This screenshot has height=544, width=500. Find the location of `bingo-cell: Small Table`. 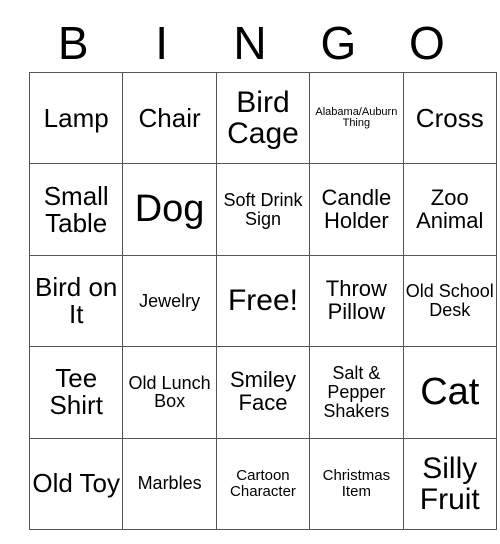

bingo-cell: Small Table is located at coordinates (76, 209).